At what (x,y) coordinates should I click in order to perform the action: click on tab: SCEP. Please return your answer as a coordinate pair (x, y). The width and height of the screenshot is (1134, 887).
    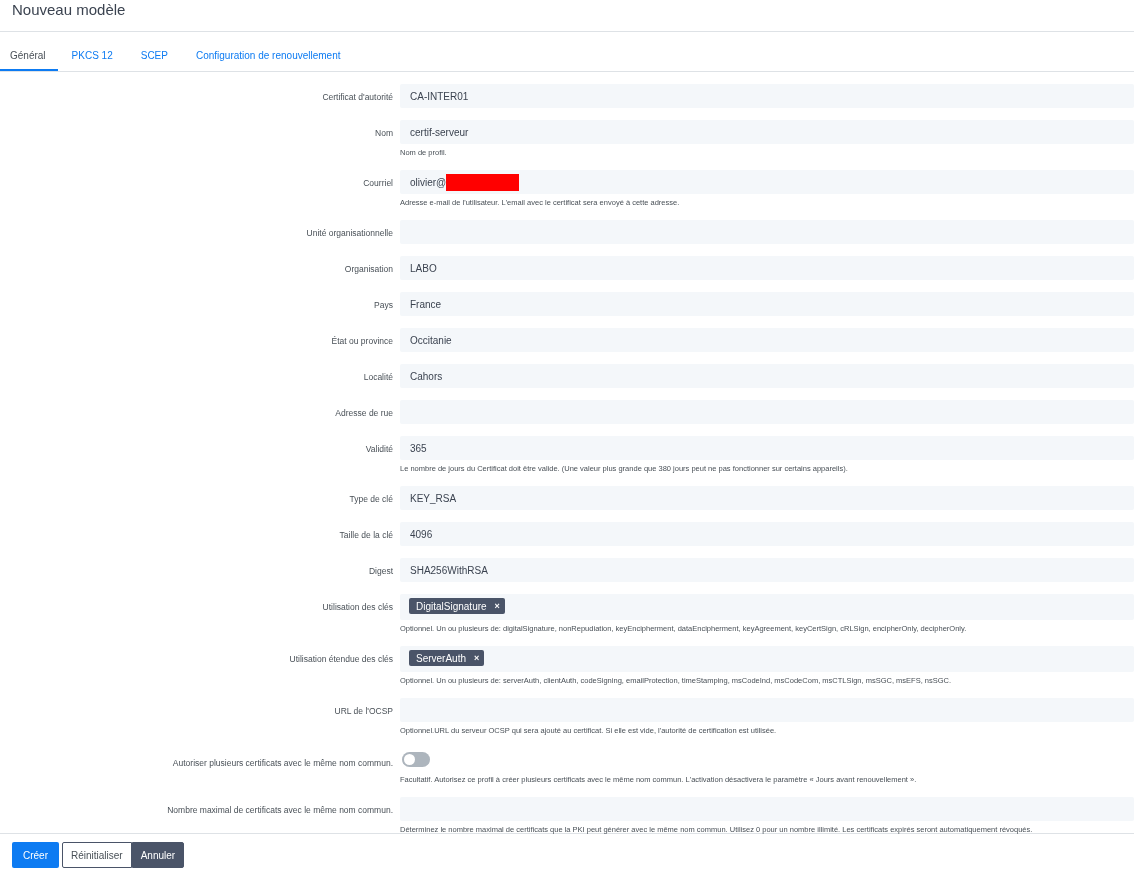
    Looking at the image, I should click on (154, 56).